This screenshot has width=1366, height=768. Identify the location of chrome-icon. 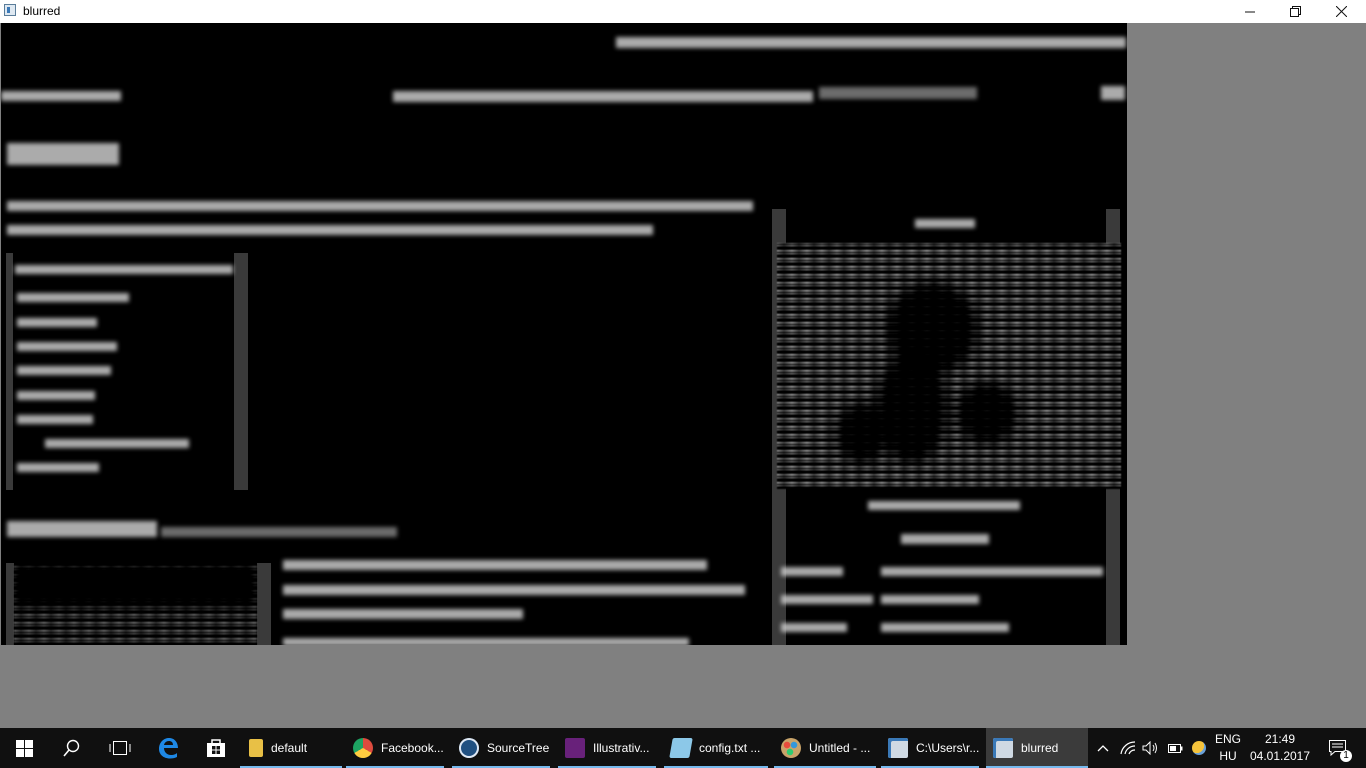
(363, 748).